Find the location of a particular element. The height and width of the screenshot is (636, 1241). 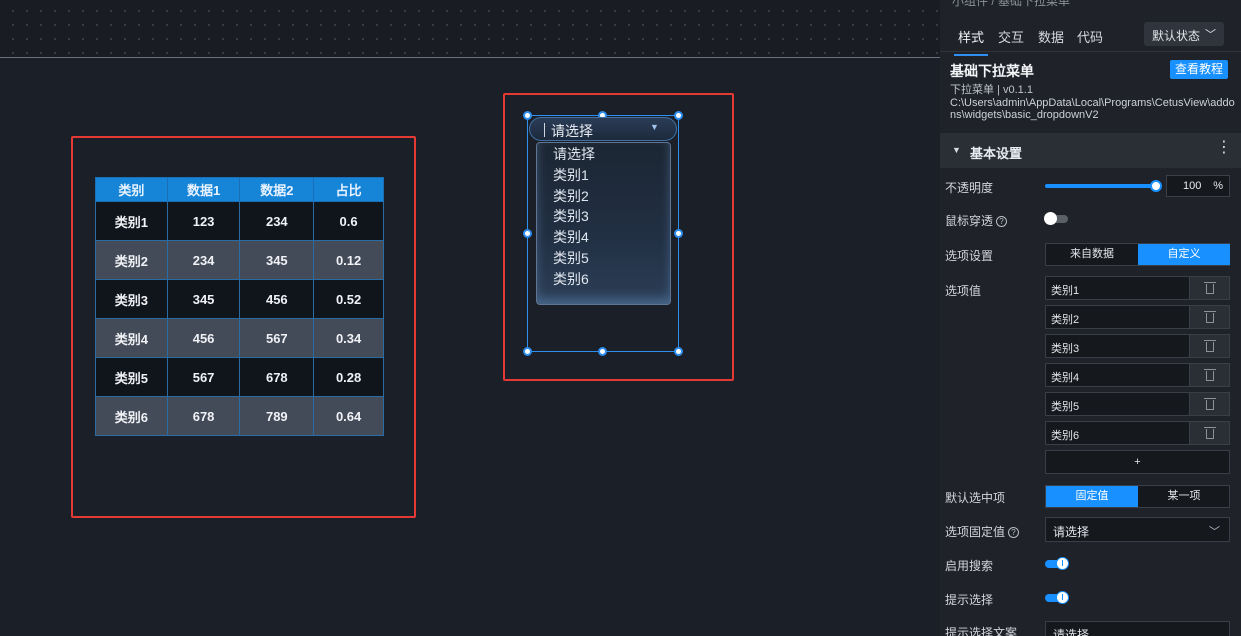

dropdown-option-list: 请选择 类别1 类别2 类别3 类别4 类别5 类别6 is located at coordinates (603, 223).